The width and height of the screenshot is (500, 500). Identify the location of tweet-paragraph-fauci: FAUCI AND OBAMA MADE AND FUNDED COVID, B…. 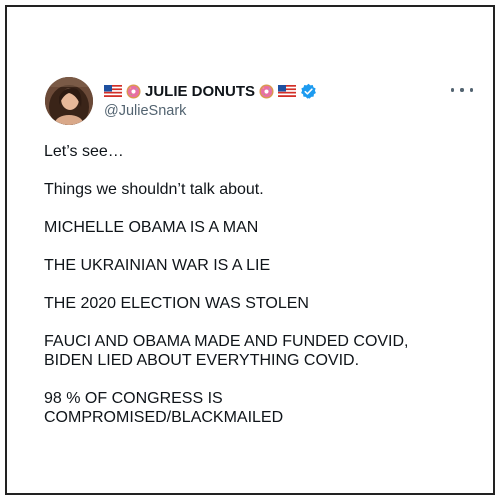
(259, 351).